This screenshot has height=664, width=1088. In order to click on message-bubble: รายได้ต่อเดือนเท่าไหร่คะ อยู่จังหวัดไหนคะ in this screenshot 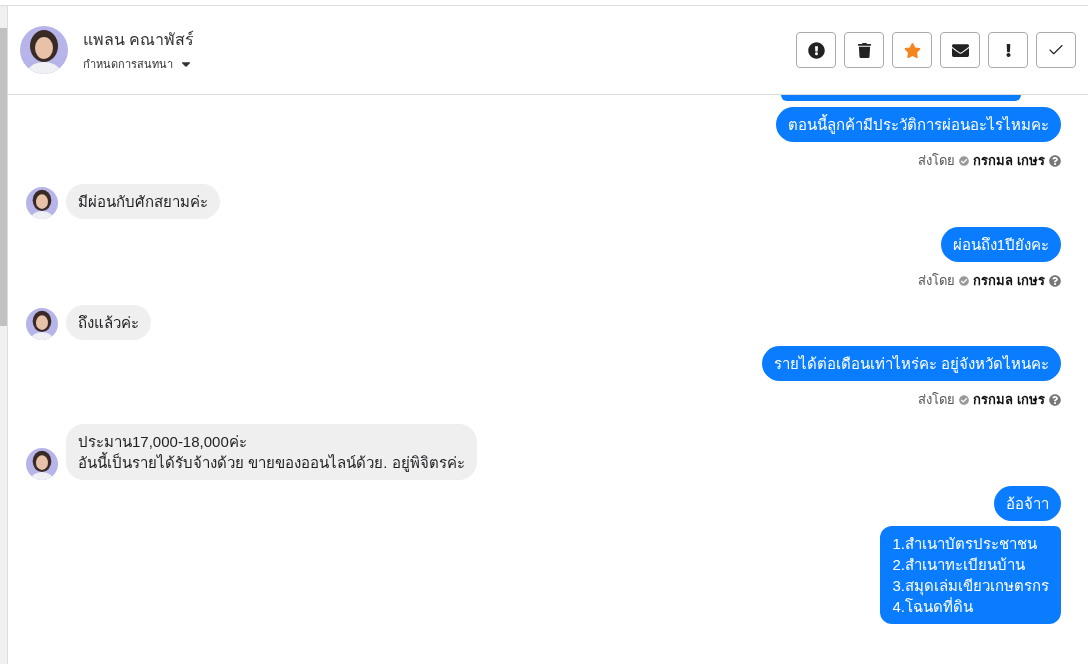, I will do `click(911, 363)`.